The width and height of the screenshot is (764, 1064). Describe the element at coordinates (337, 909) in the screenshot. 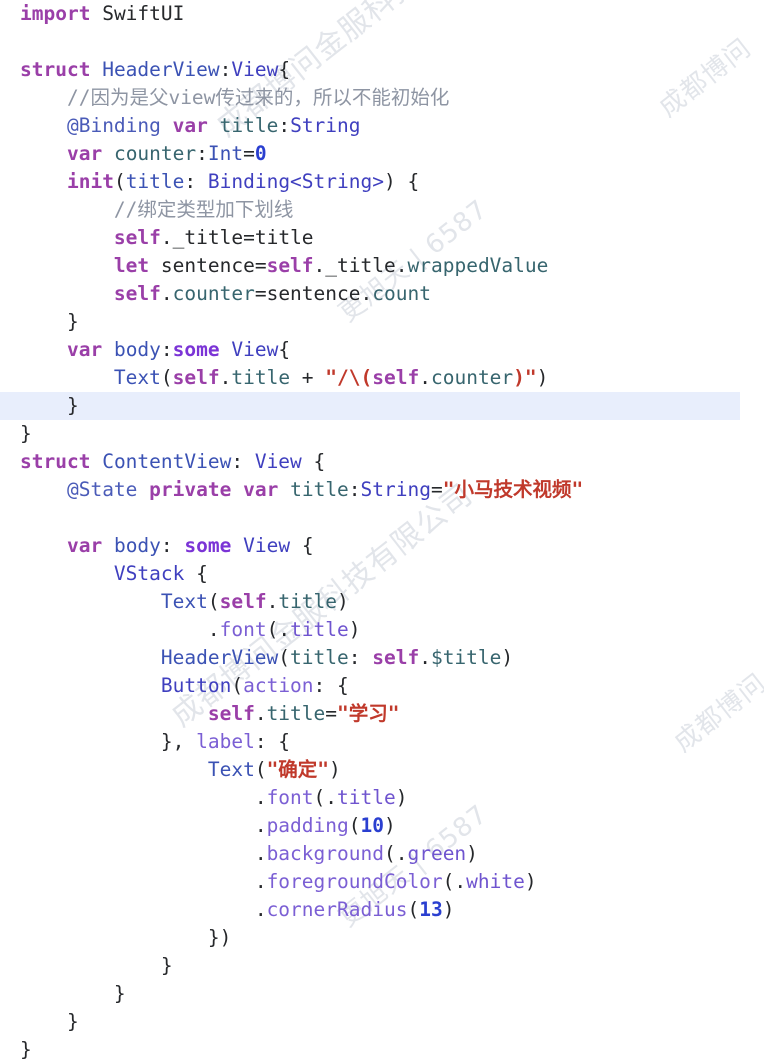

I see `code-token-func: cornerRadius` at that location.